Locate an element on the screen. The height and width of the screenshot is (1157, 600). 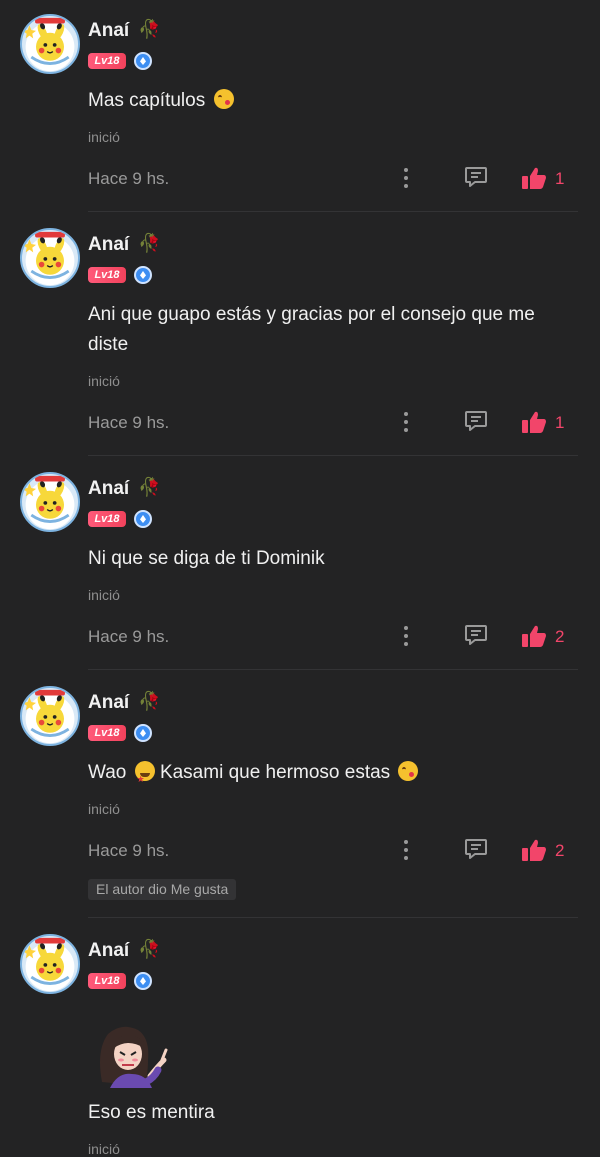
comment-text: Mas capítulos is located at coordinates (333, 101).